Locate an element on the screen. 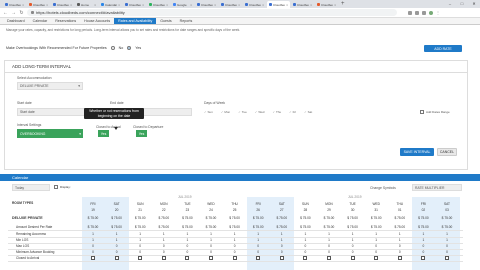 This screenshot has width=480, height=270. nav-item: Guests is located at coordinates (165, 21).